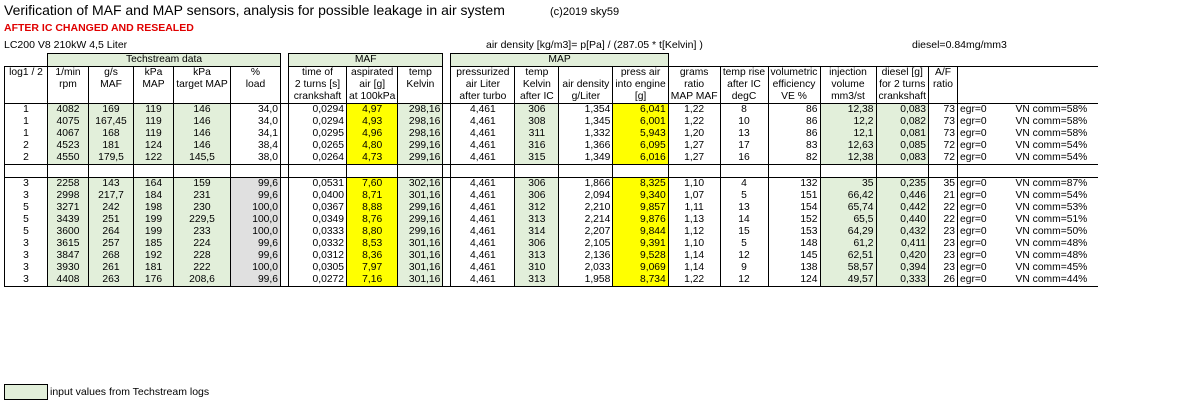 The width and height of the screenshot is (1200, 404). What do you see at coordinates (640, 97) in the screenshot?
I see `header-cell: [g]` at bounding box center [640, 97].